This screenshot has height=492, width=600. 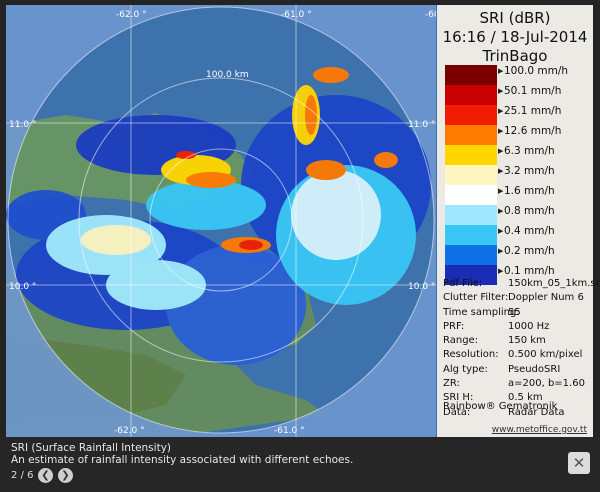 What do you see at coordinates (539, 430) in the screenshot?
I see `metoffice-link: www.metoffice.gov.tt` at bounding box center [539, 430].